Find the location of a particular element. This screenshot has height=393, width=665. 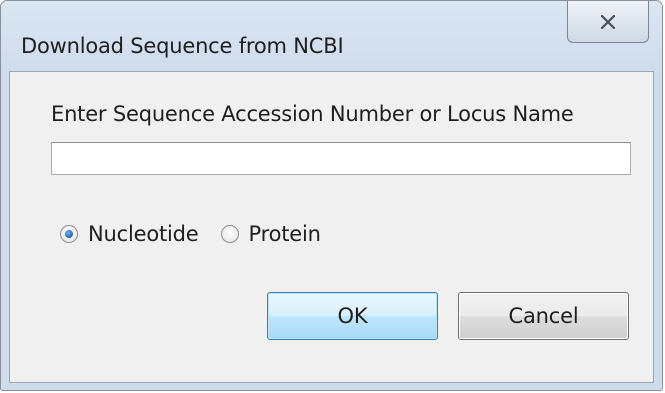

sequence-type-radio-group: Nucleotide Protein is located at coordinates (201, 234).